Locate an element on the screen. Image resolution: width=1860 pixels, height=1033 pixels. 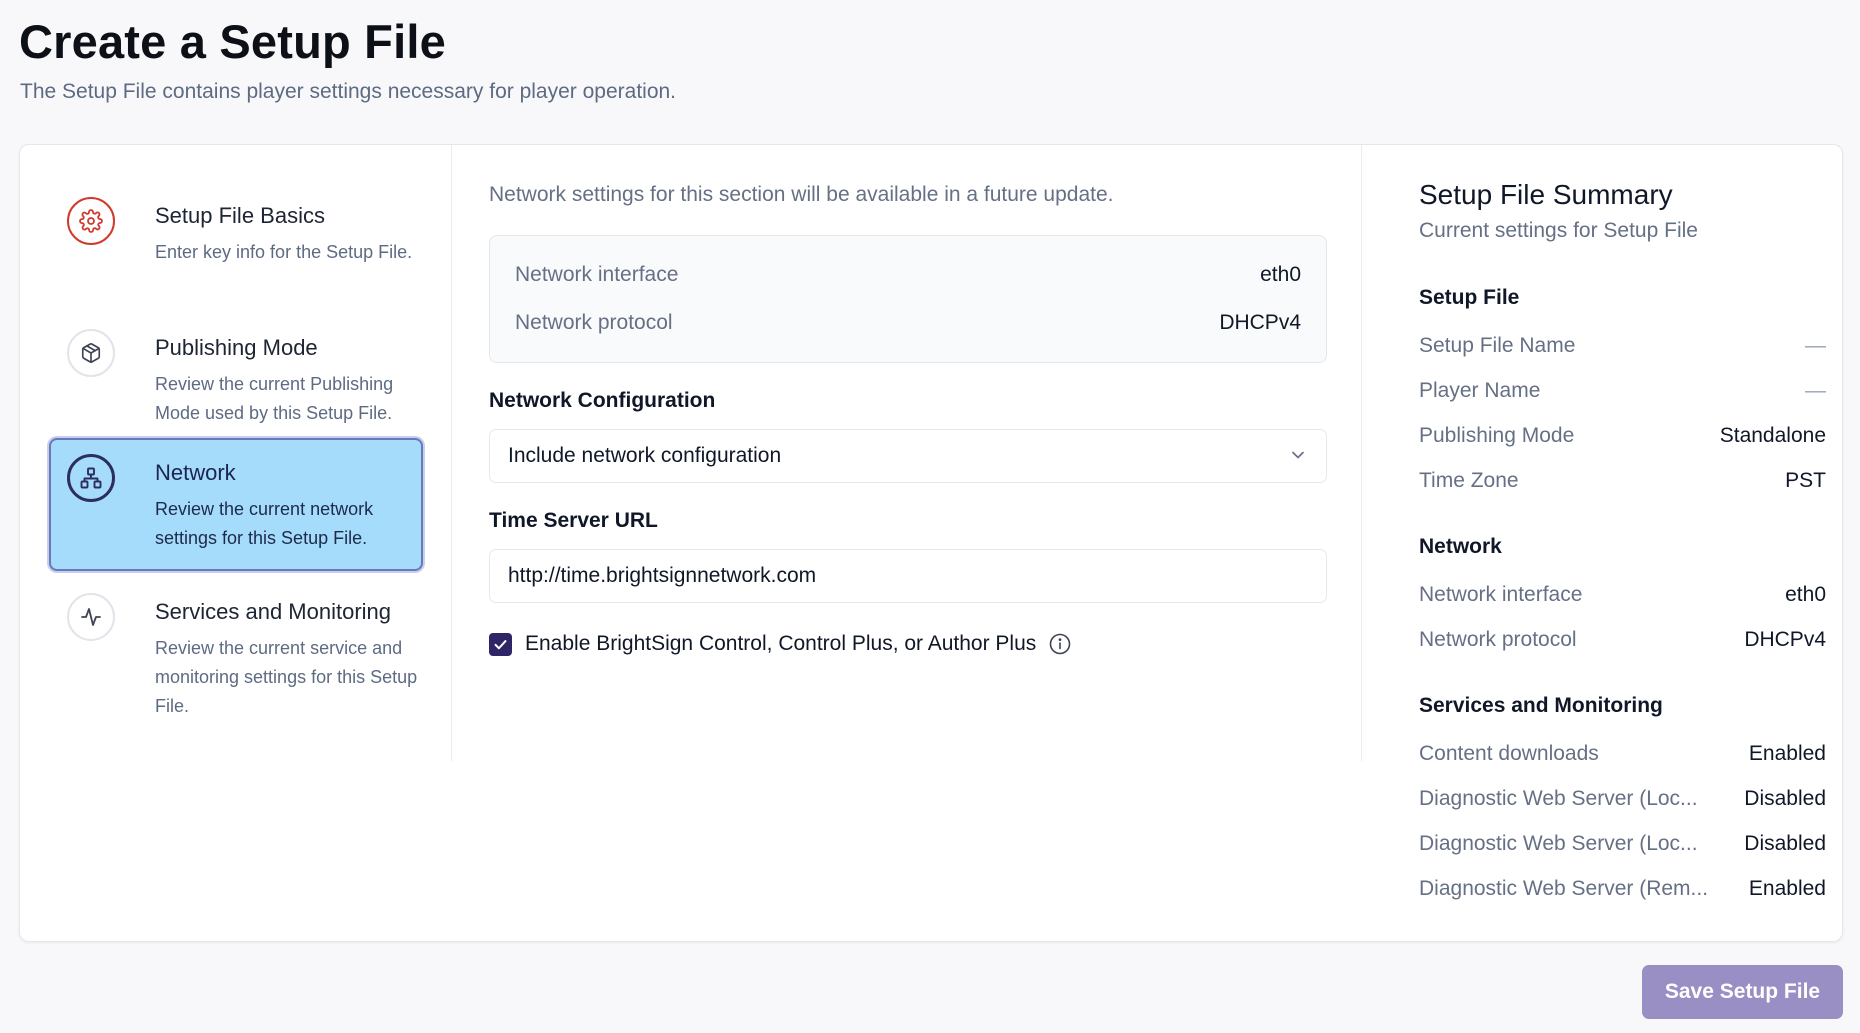
network-configuration-select: Include network configuration is located at coordinates (908, 456).